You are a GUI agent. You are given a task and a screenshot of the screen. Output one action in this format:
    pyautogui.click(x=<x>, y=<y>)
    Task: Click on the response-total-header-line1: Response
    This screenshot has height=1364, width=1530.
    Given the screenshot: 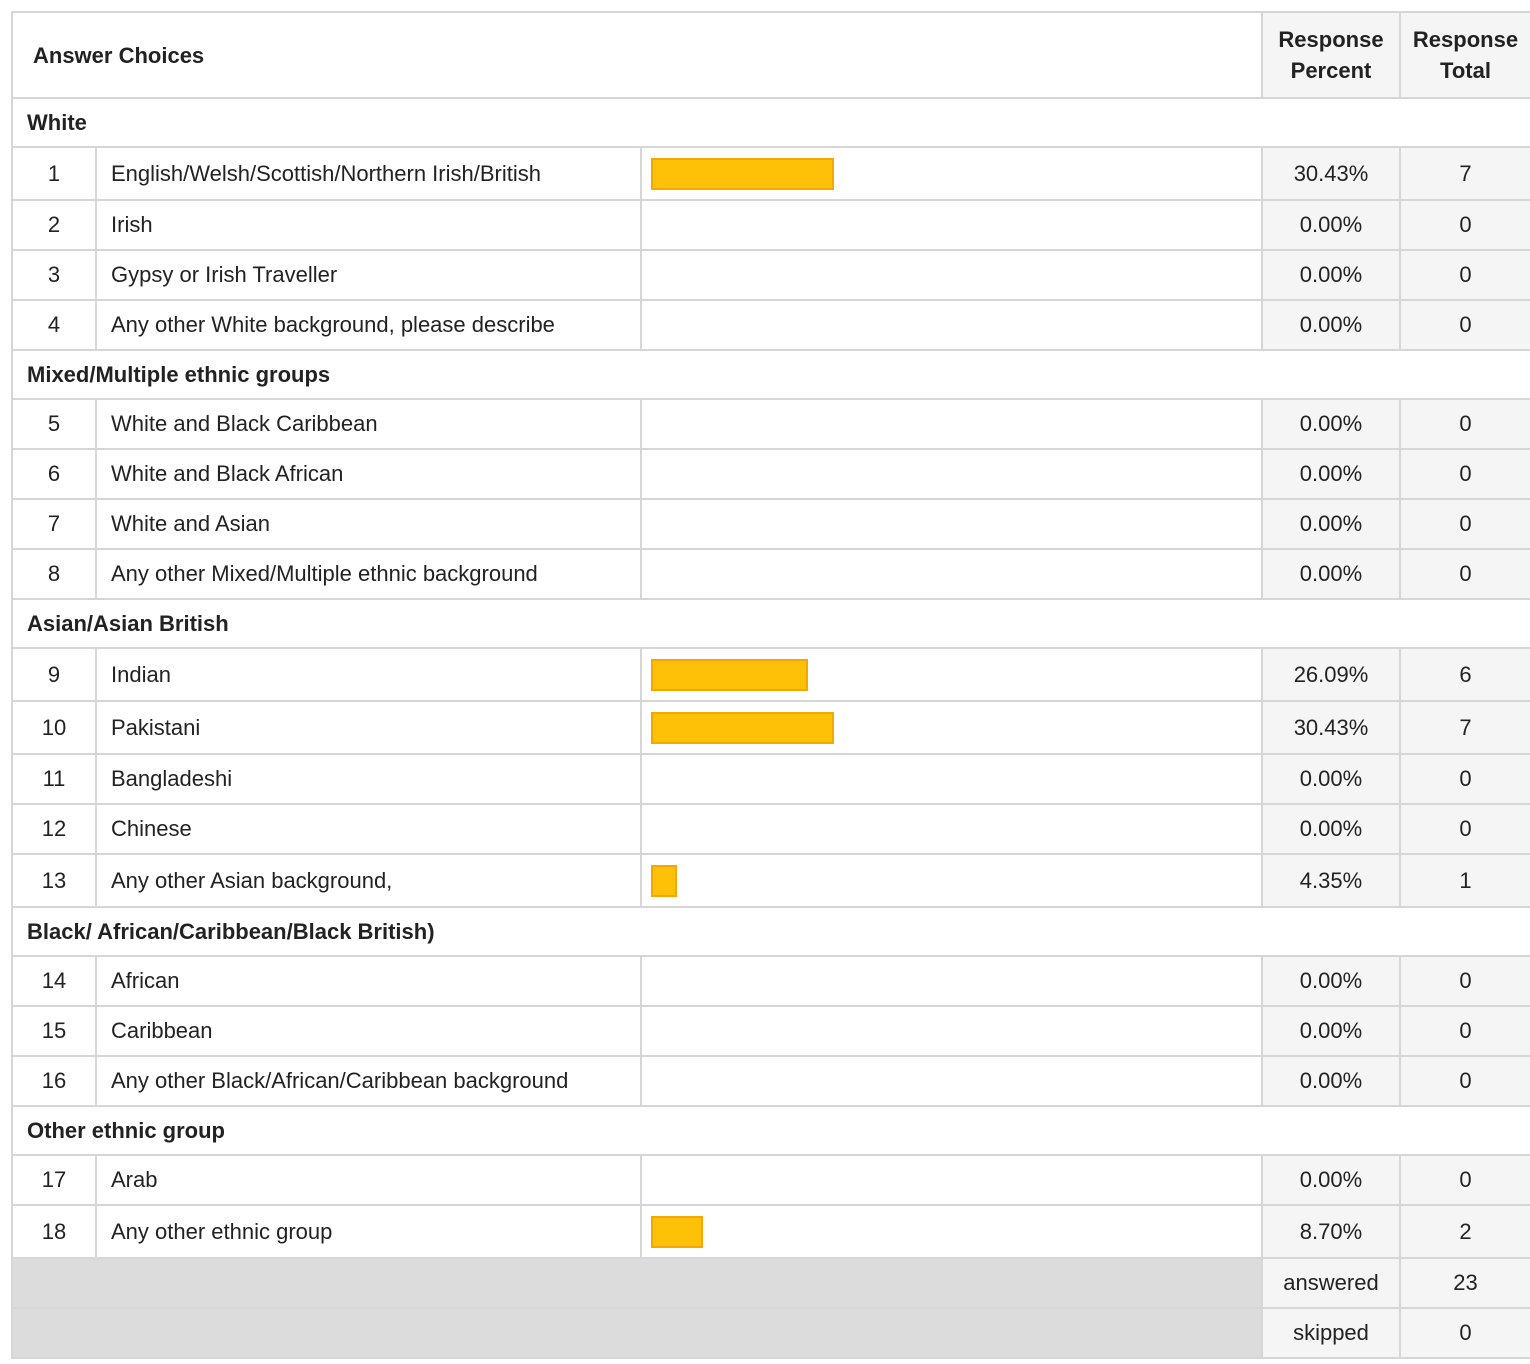 What is the action you would take?
    pyautogui.click(x=1465, y=39)
    